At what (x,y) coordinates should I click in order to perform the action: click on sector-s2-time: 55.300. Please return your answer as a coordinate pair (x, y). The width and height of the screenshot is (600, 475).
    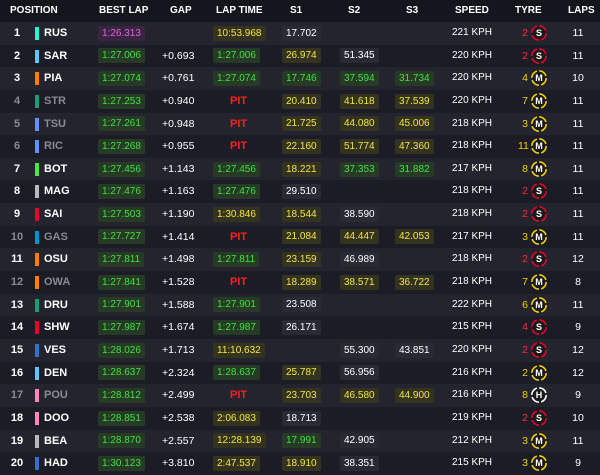
    Looking at the image, I should click on (359, 350).